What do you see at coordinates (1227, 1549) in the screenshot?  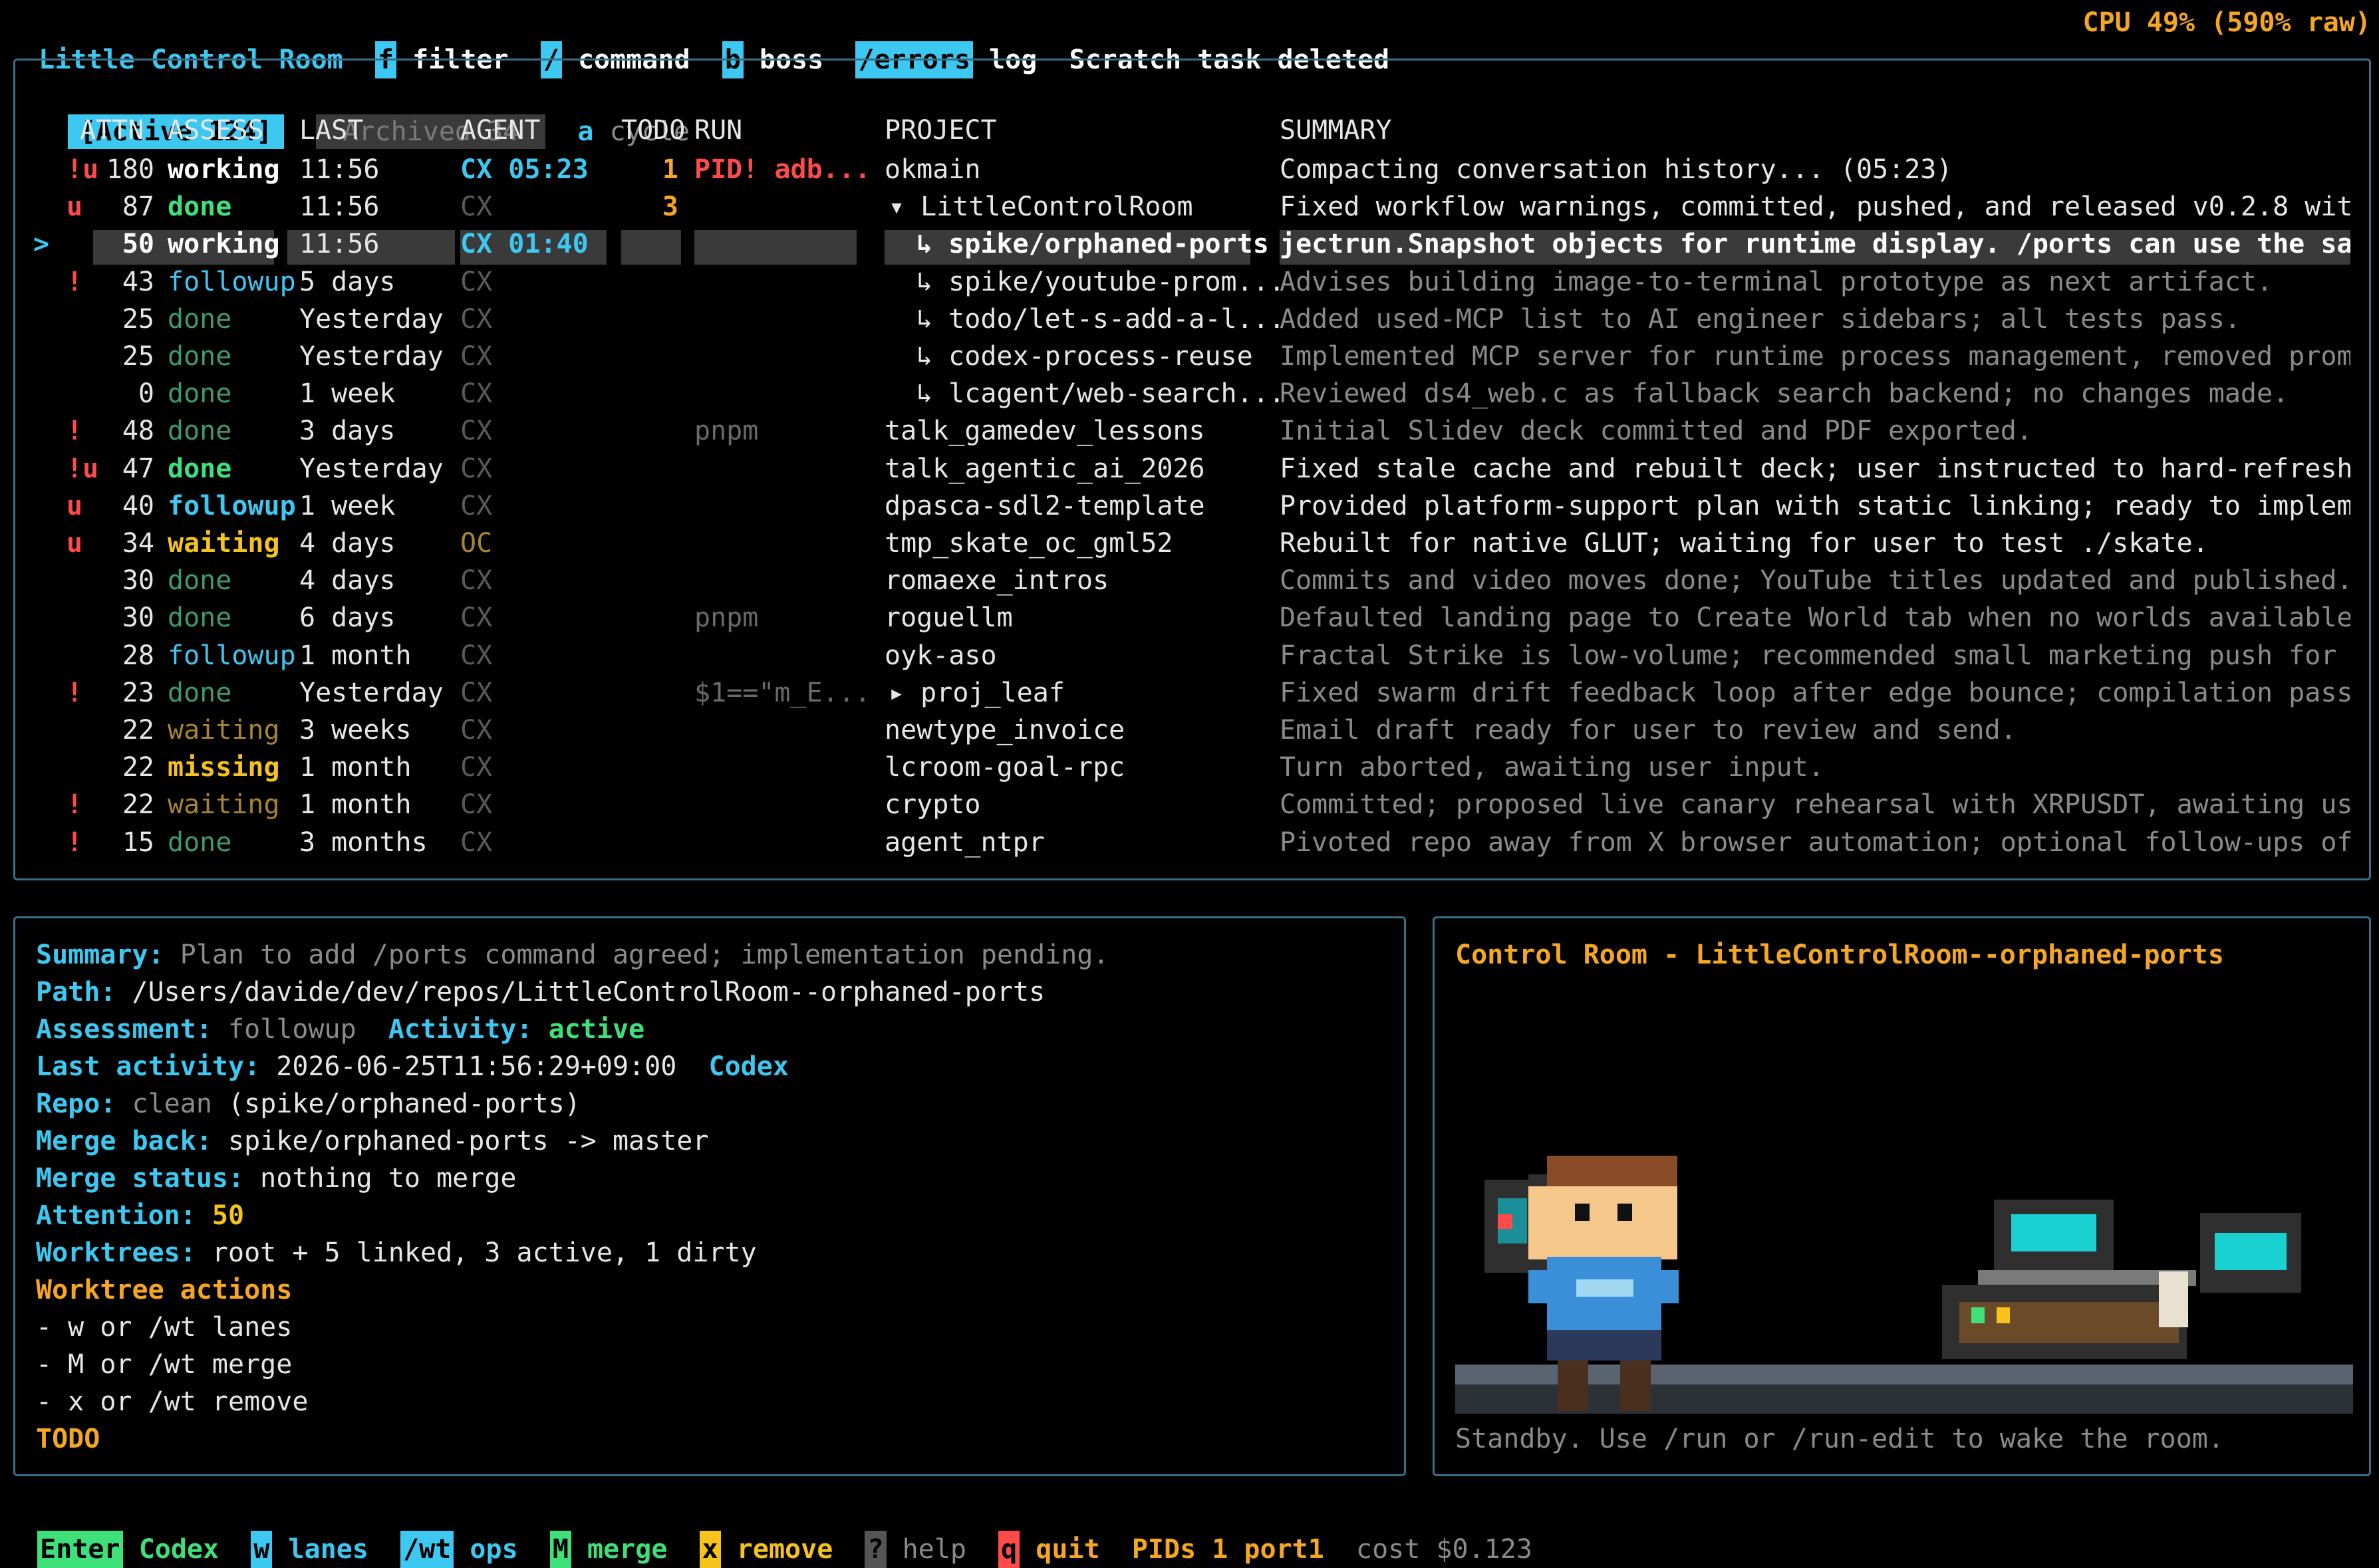 I see `pids-status: PIDs 1 port1` at bounding box center [1227, 1549].